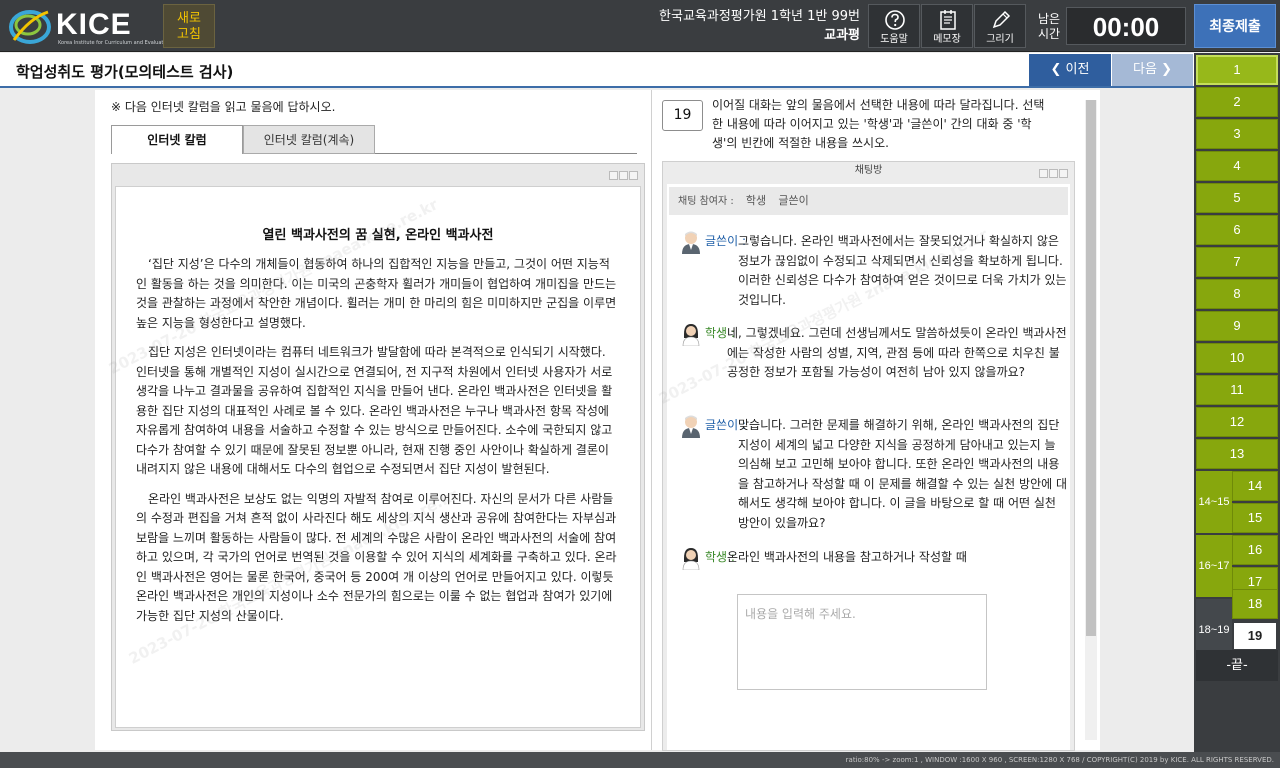  I want to click on help-label: 도움말, so click(894, 39).